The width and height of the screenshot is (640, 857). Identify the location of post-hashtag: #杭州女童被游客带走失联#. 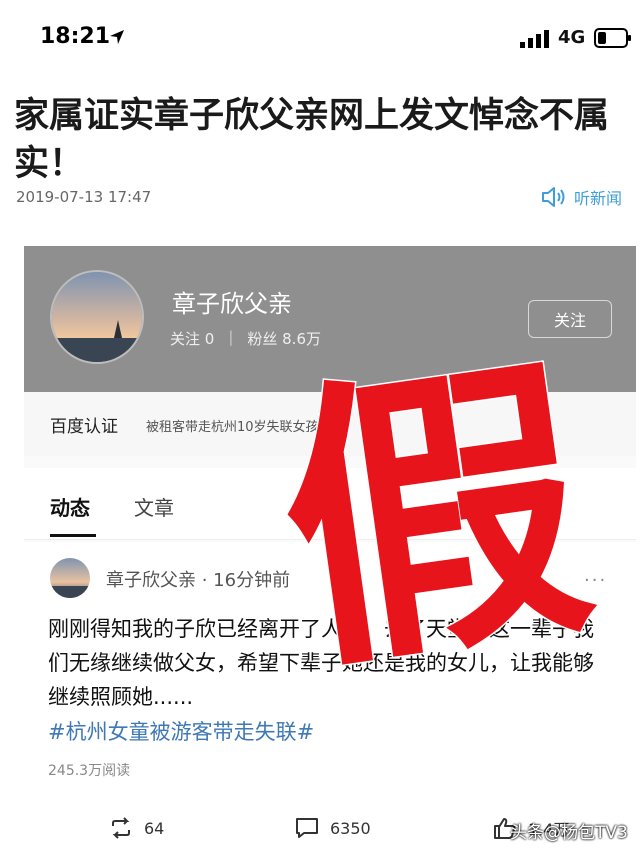
(181, 731).